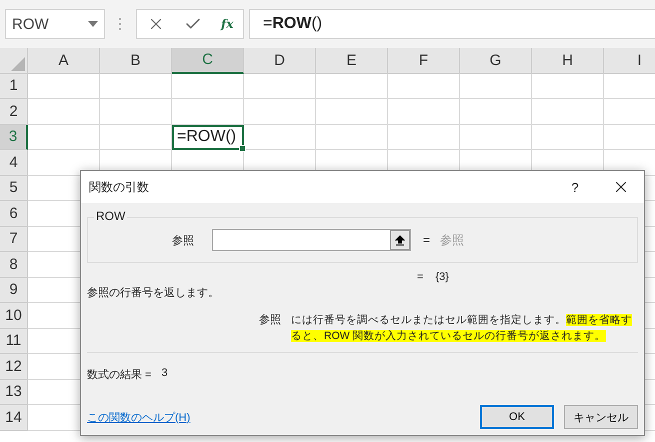 This screenshot has width=655, height=442. I want to click on insert-function-button: fx, so click(227, 24).